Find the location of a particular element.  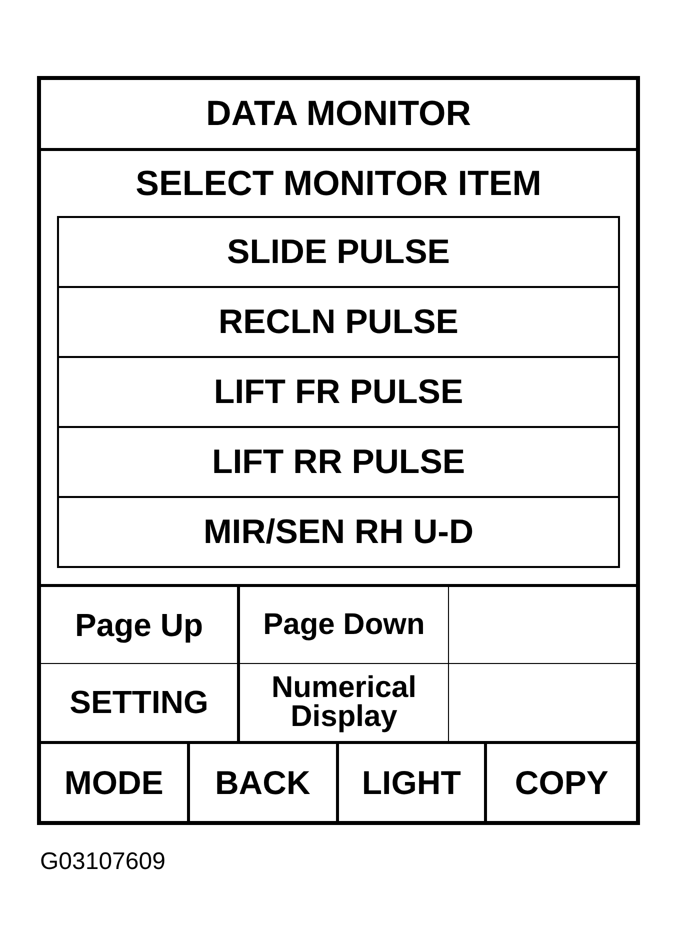

soft-key-button: Page Down is located at coordinates (344, 625).